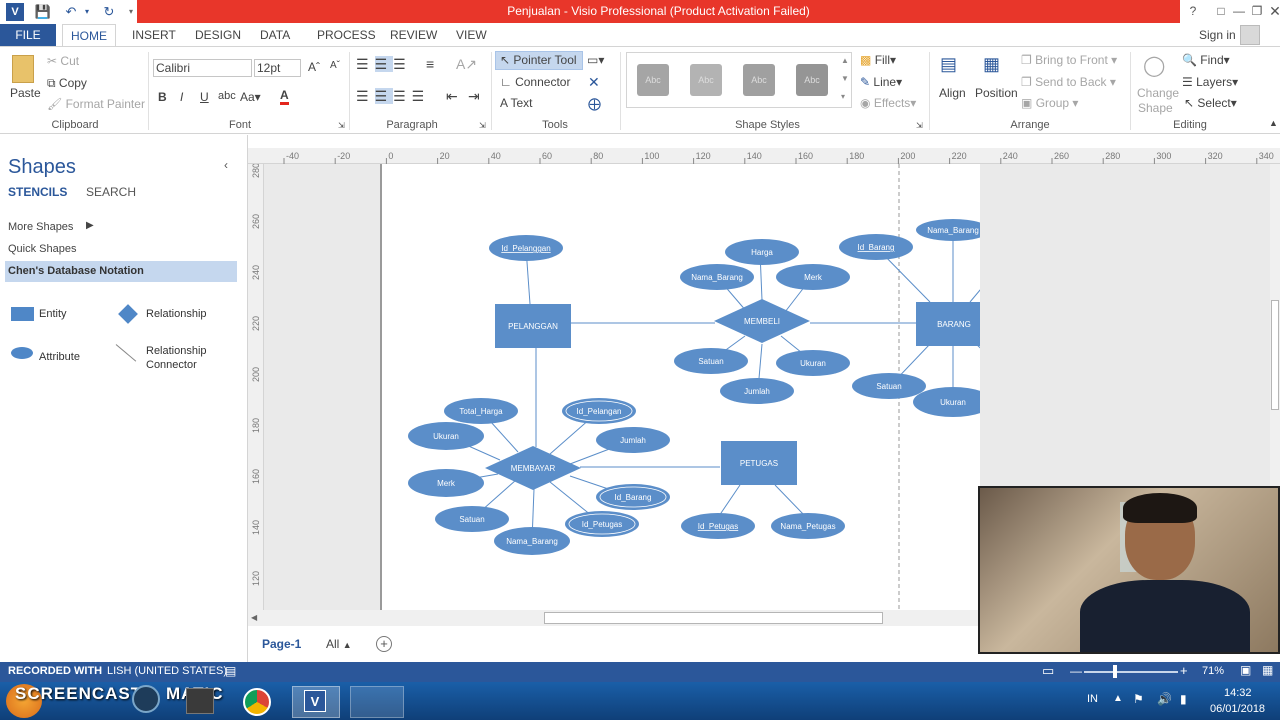 This screenshot has height=720, width=1280. Describe the element at coordinates (335, 65) in the screenshot. I see `shrink-font-icon: Aˇ` at that location.